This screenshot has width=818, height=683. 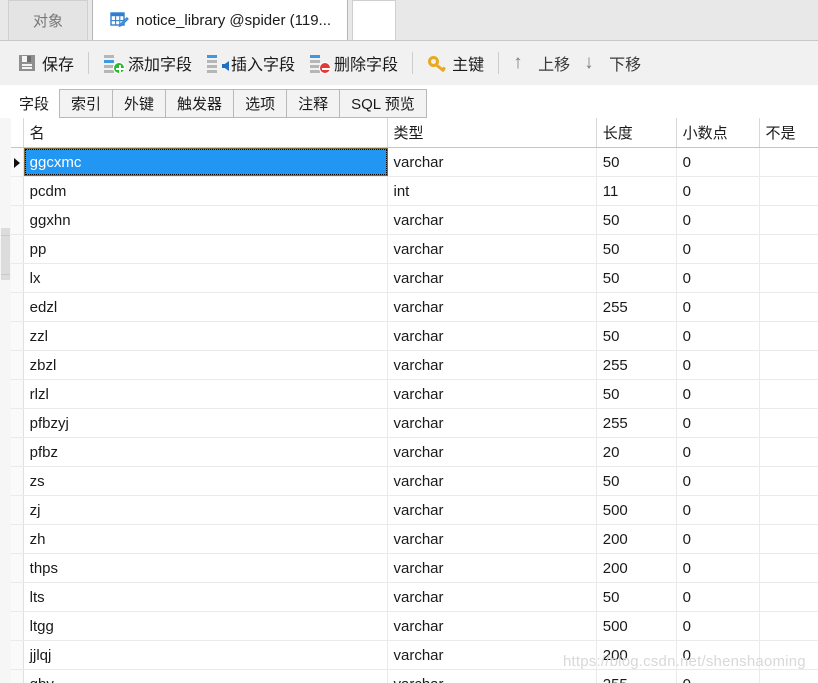 I want to click on table-row: zj varchar 500 0, so click(x=414, y=510).